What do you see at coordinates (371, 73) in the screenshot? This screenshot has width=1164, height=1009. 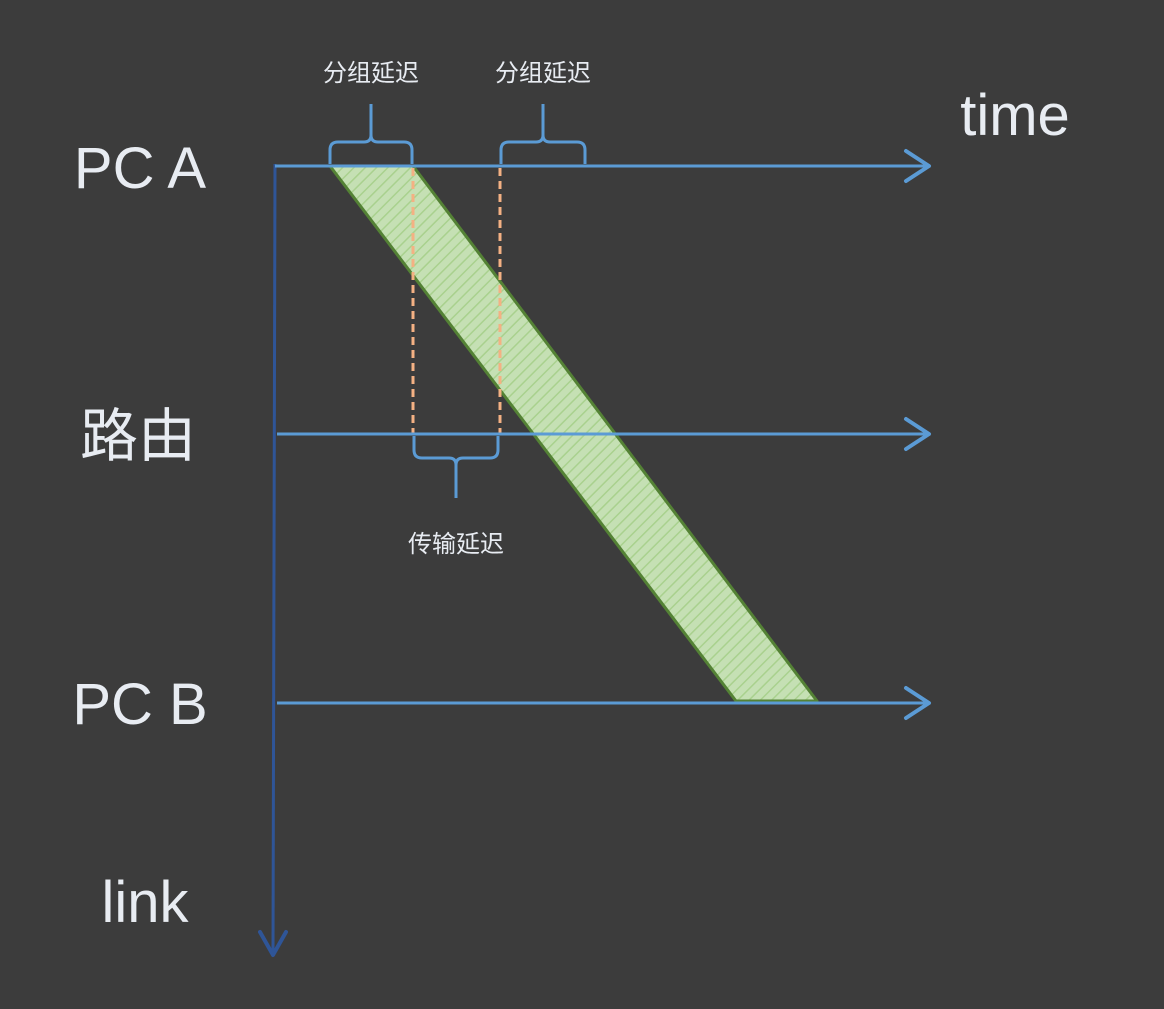 I see `annotation-packet-delay-1: 分组延迟` at bounding box center [371, 73].